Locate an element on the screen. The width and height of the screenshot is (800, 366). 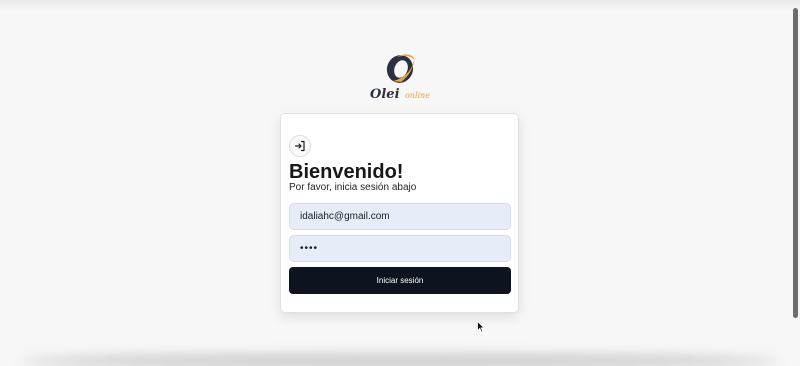
brand-suffix: online is located at coordinates (417, 95).